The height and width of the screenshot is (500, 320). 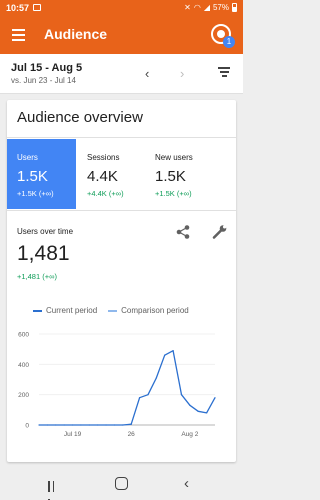 What do you see at coordinates (121, 35) in the screenshot?
I see `app-bar: Audience 1` at bounding box center [121, 35].